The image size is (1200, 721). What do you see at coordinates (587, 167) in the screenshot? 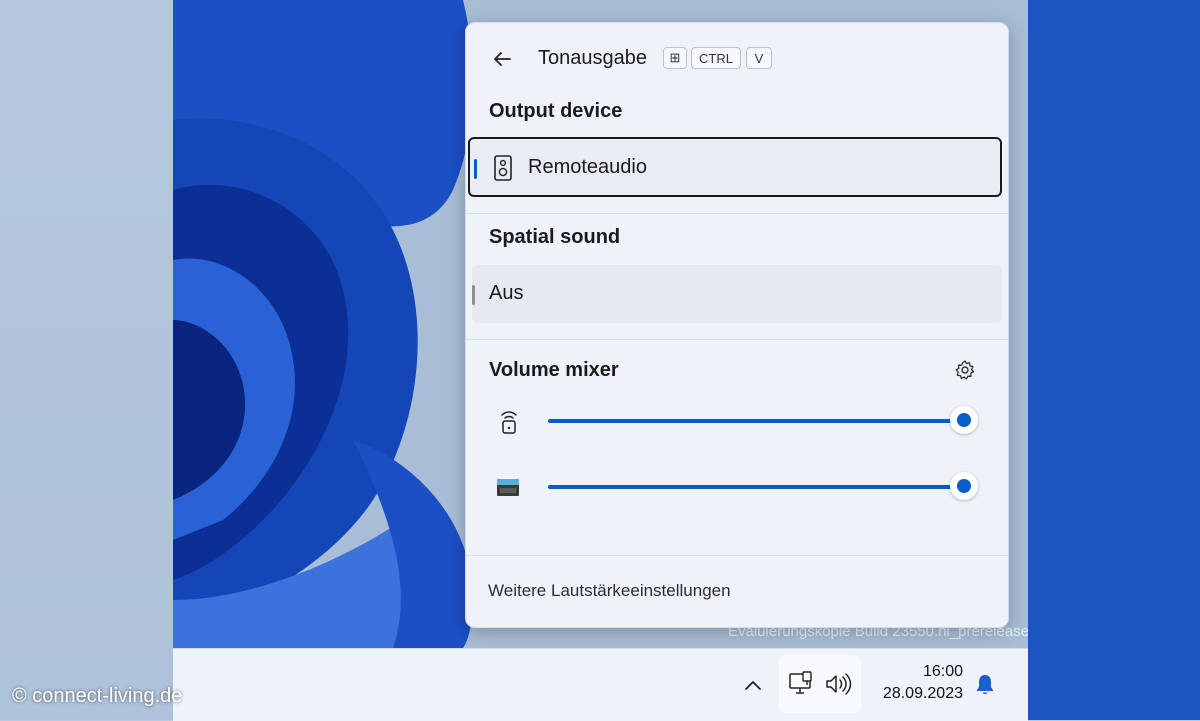
I see `output-device-label: Remoteaudio` at bounding box center [587, 167].